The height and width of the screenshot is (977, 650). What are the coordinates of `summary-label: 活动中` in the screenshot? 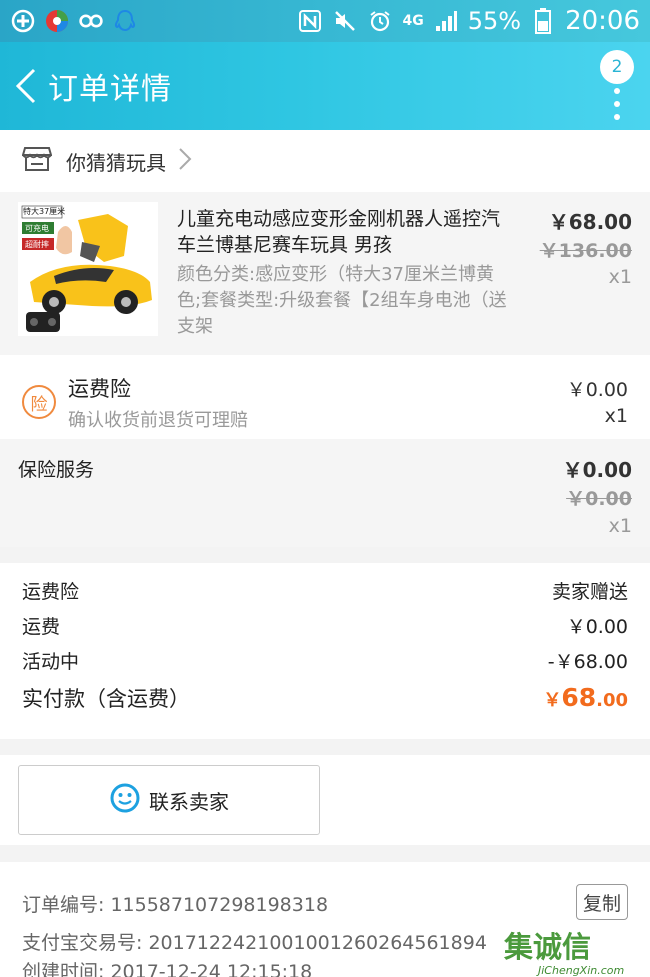 It's located at (51, 662).